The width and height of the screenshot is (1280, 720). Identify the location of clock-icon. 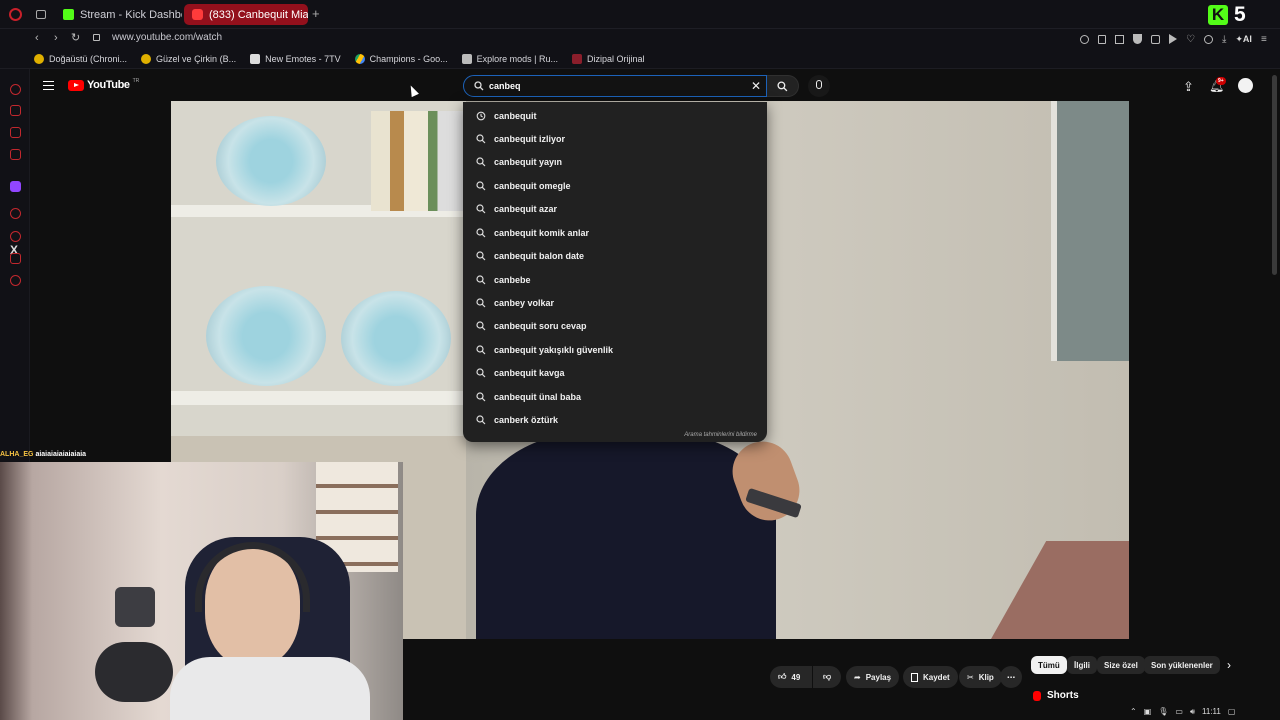
(15, 213).